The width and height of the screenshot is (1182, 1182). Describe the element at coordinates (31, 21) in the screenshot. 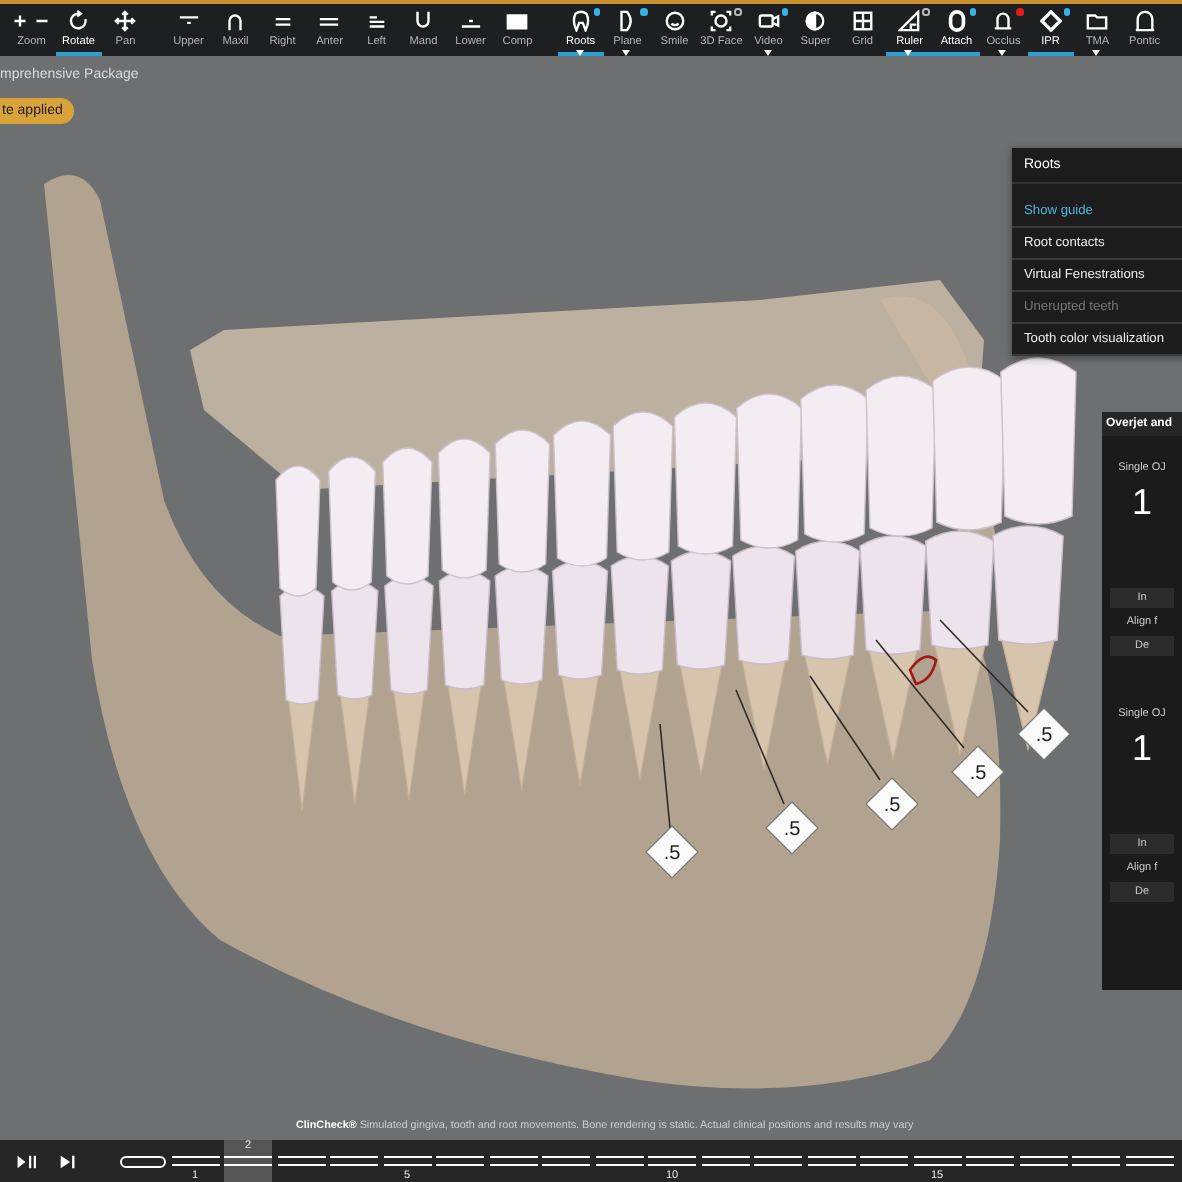

I see `plus-minus-icon` at that location.